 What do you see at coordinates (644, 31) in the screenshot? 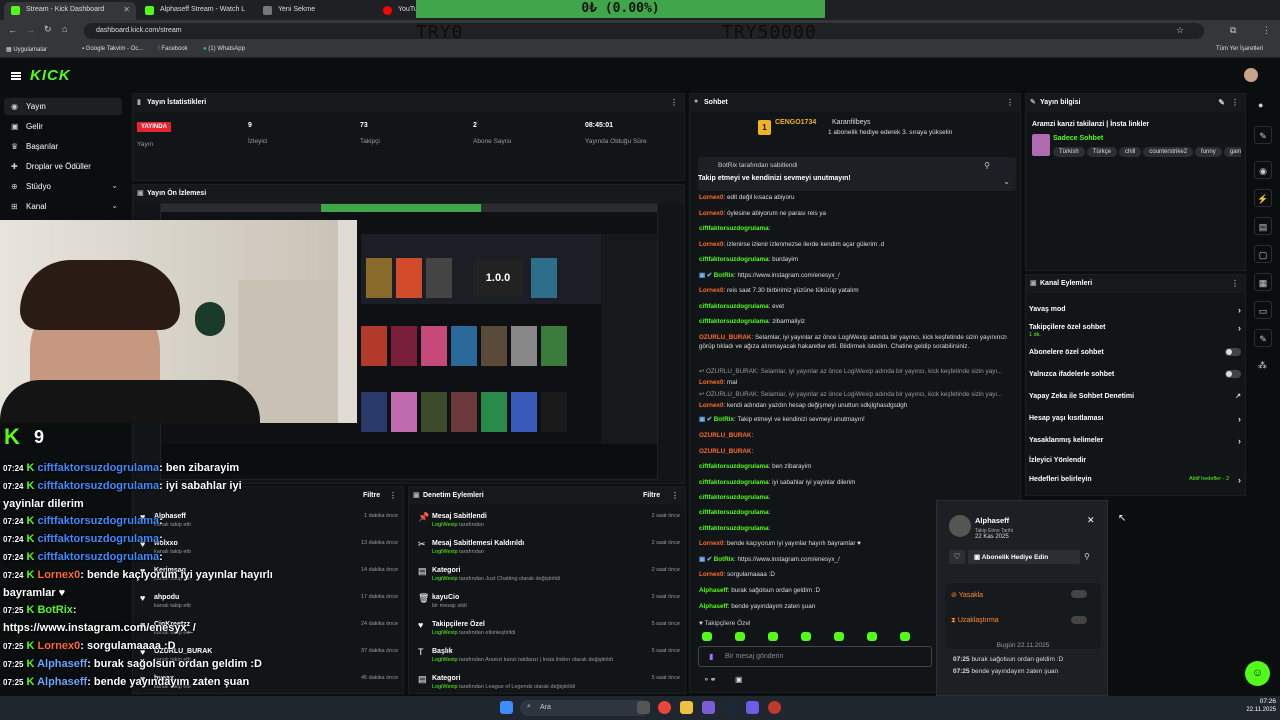
I see `url-input: dashboard.kick.com/stream` at bounding box center [644, 31].